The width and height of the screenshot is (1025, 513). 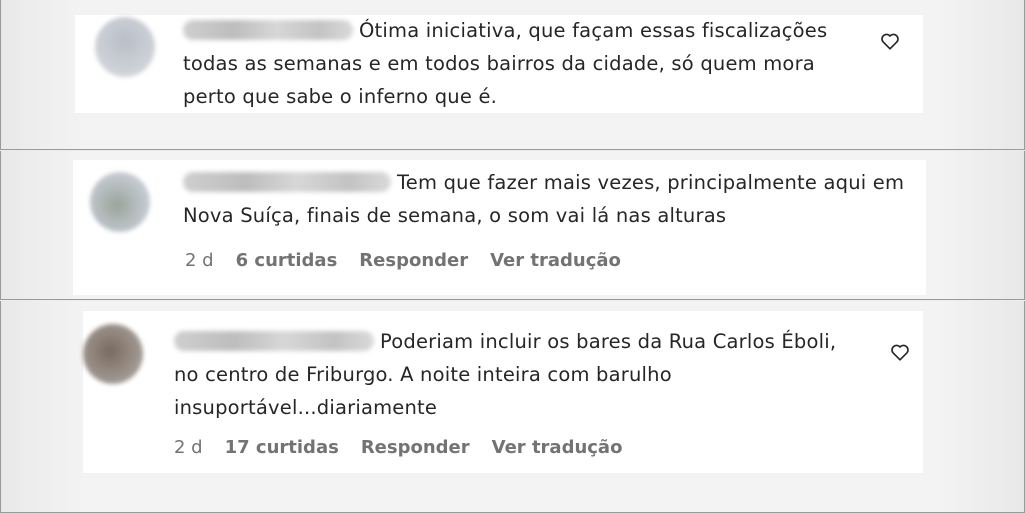 I want to click on likes-count: 6 curtidas, so click(x=287, y=260).